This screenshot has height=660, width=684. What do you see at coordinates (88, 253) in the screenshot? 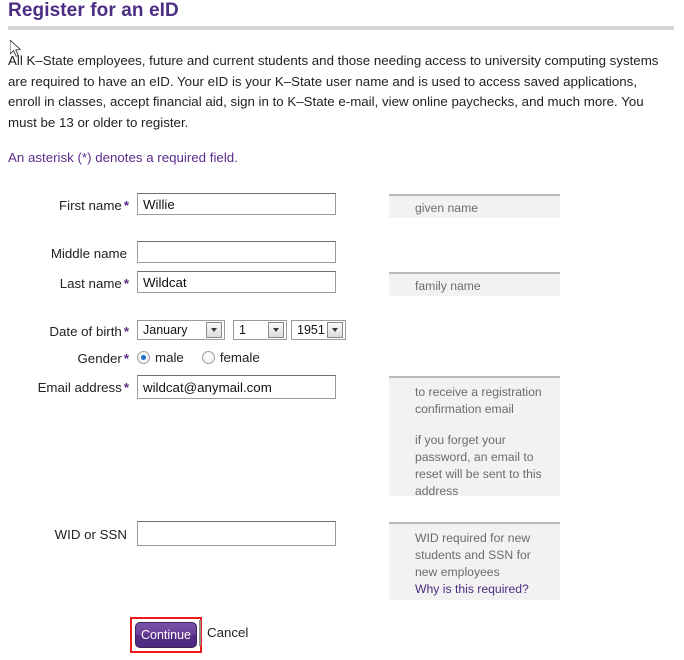
I see `middle-name-label-text: Middle name` at bounding box center [88, 253].